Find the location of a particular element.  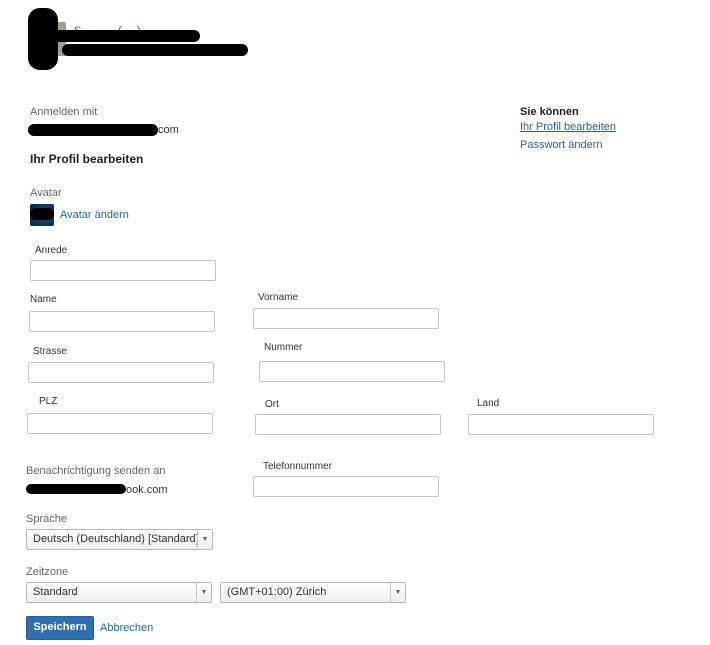

nummer-input is located at coordinates (352, 371).